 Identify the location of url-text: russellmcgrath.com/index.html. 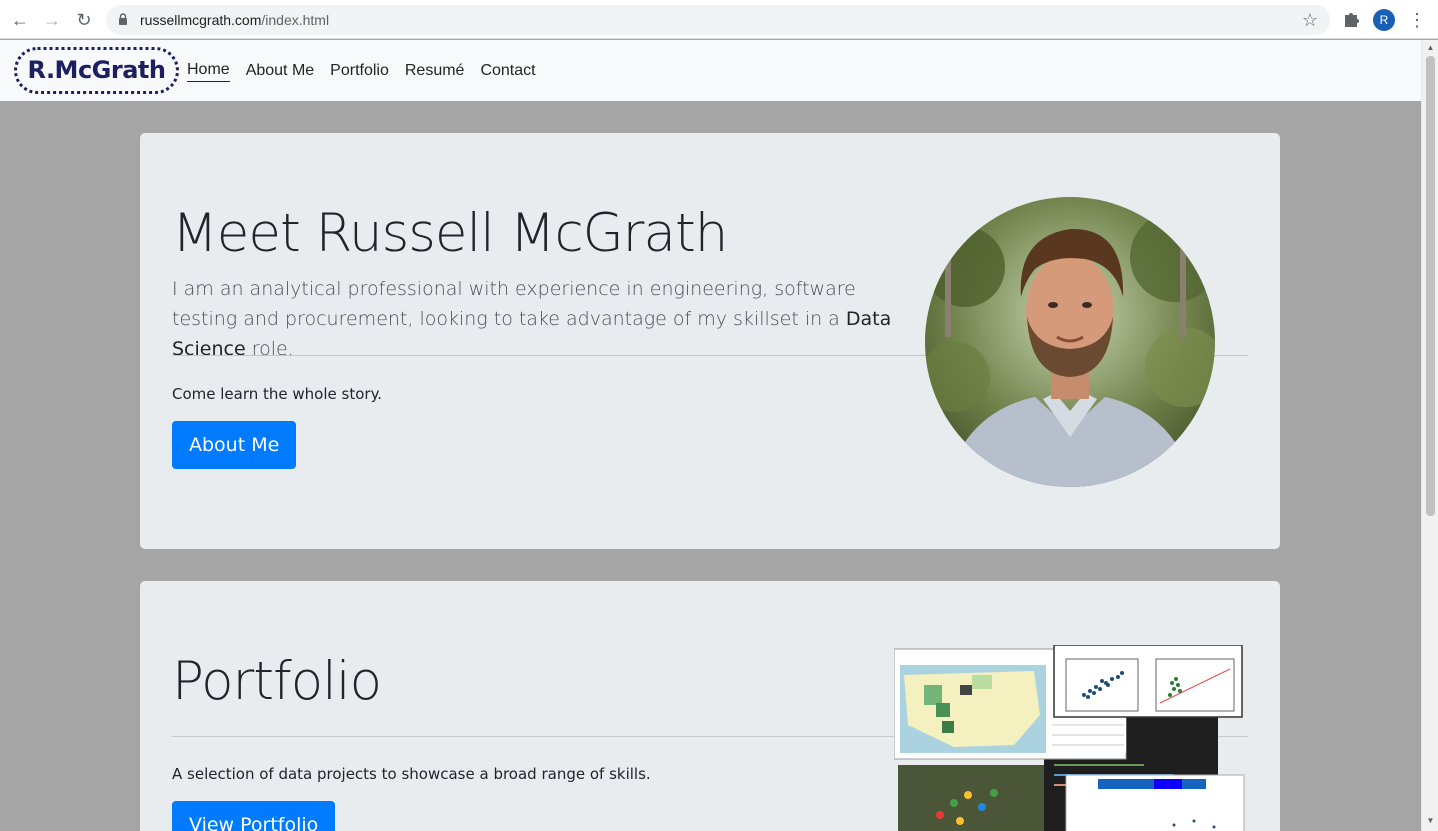
(234, 20).